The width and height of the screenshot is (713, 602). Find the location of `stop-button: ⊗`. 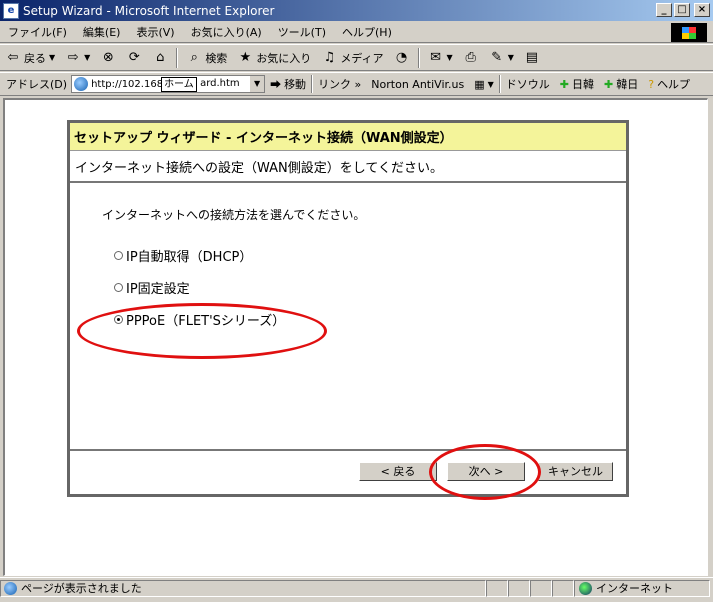

stop-button: ⊗ is located at coordinates (108, 58).